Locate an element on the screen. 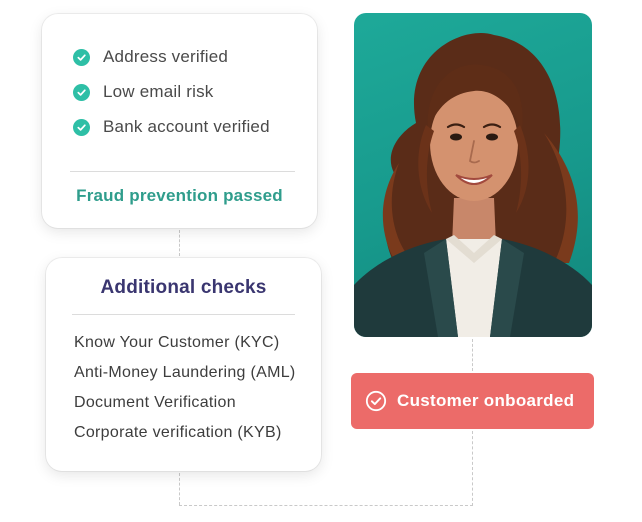 The width and height of the screenshot is (642, 522). check-label: Low email risk is located at coordinates (158, 91).